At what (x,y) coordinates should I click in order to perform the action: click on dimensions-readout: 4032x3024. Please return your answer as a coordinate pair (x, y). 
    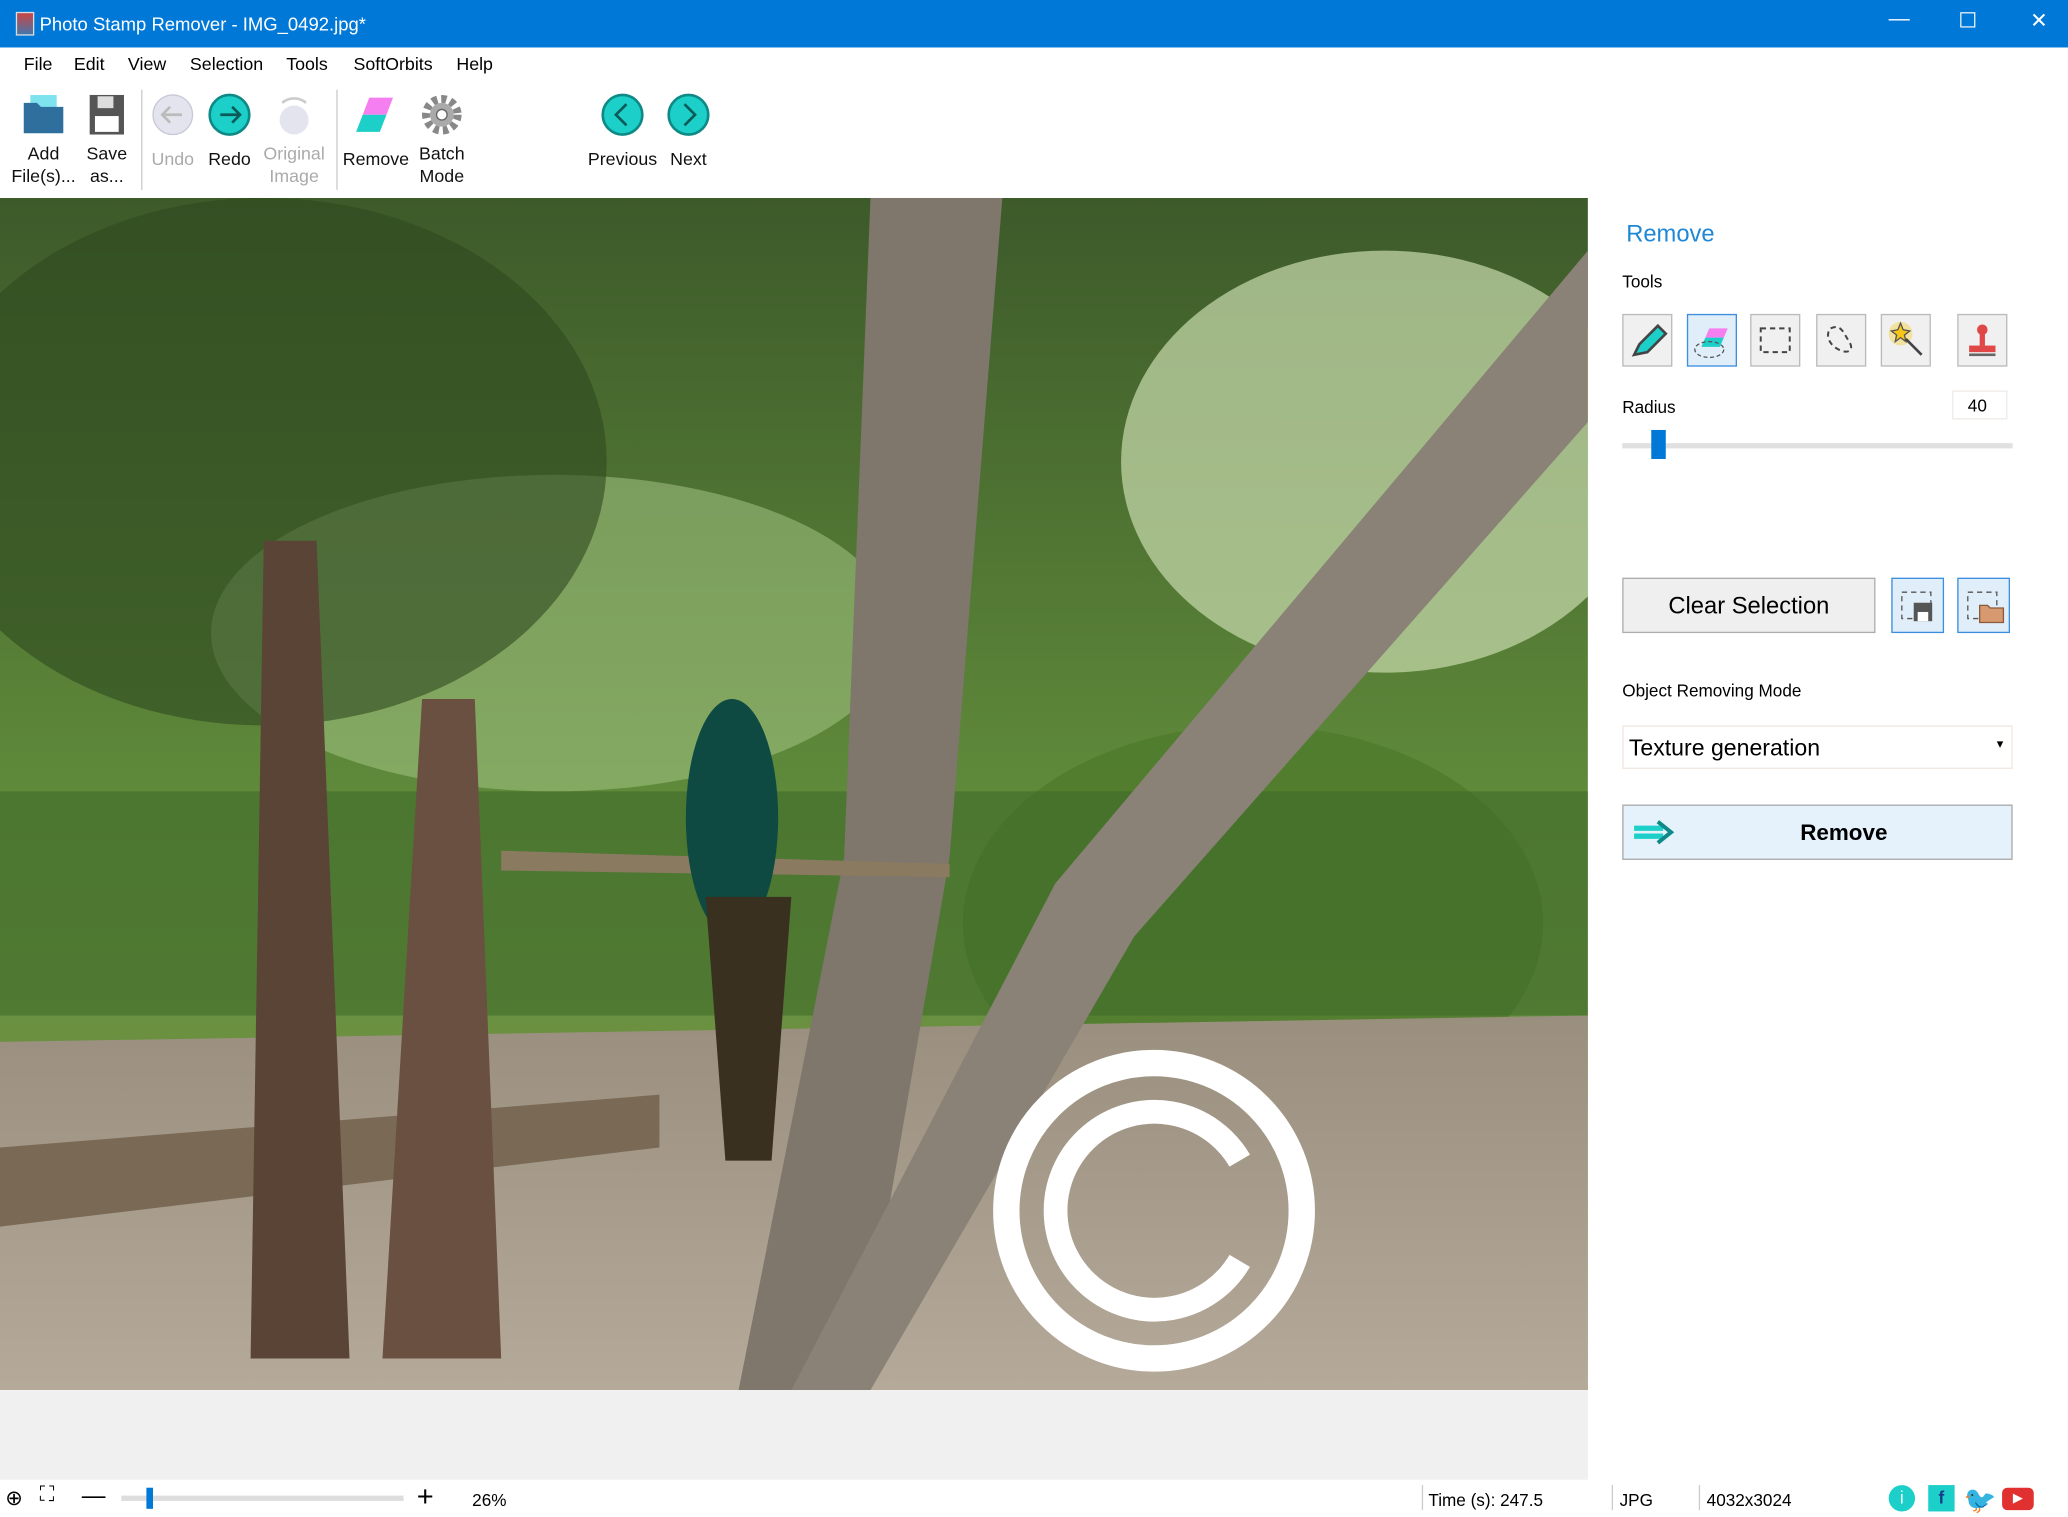
    Looking at the image, I should click on (1745, 1498).